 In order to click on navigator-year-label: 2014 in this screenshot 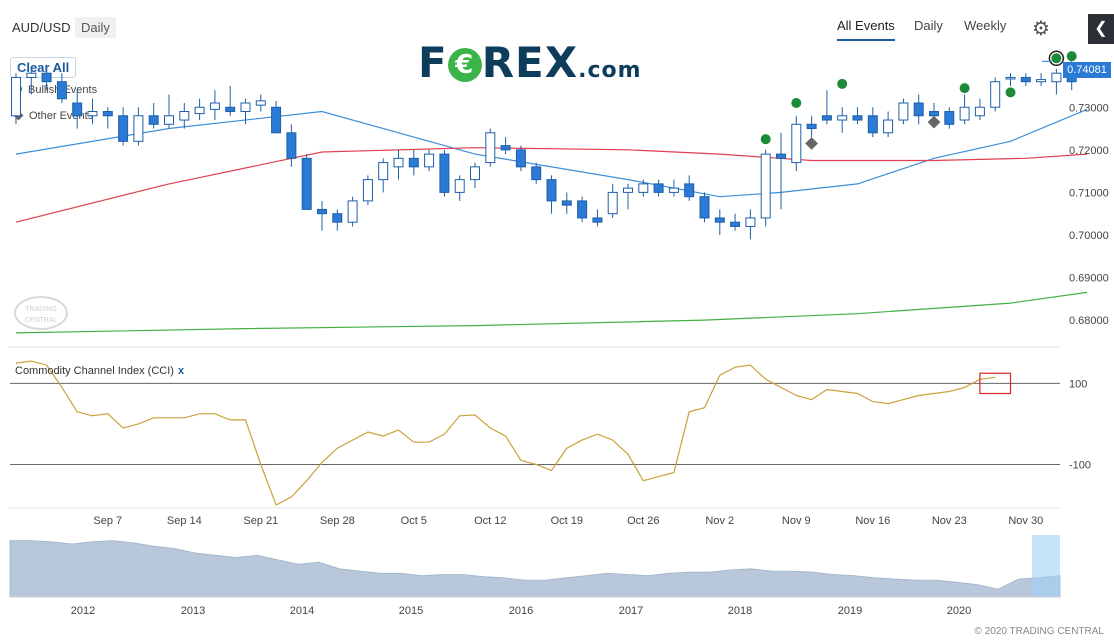, I will do `click(302, 611)`.